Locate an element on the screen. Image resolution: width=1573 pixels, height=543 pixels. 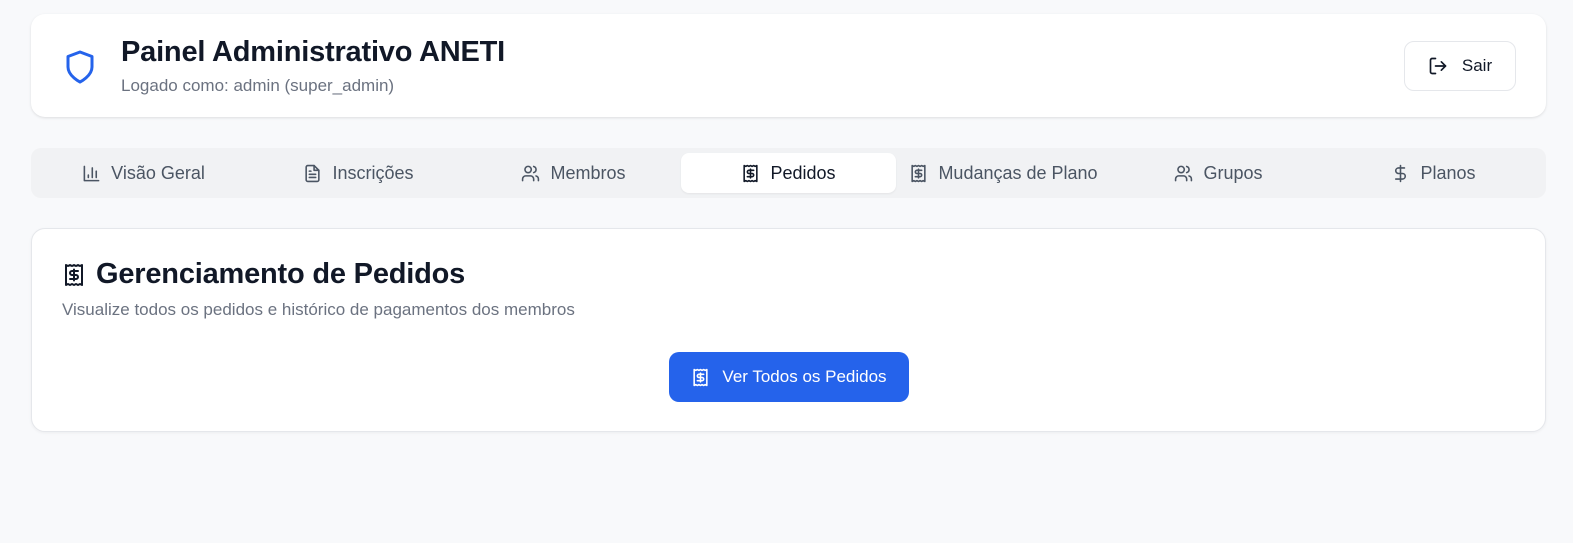
logout-button: Sair is located at coordinates (1460, 66).